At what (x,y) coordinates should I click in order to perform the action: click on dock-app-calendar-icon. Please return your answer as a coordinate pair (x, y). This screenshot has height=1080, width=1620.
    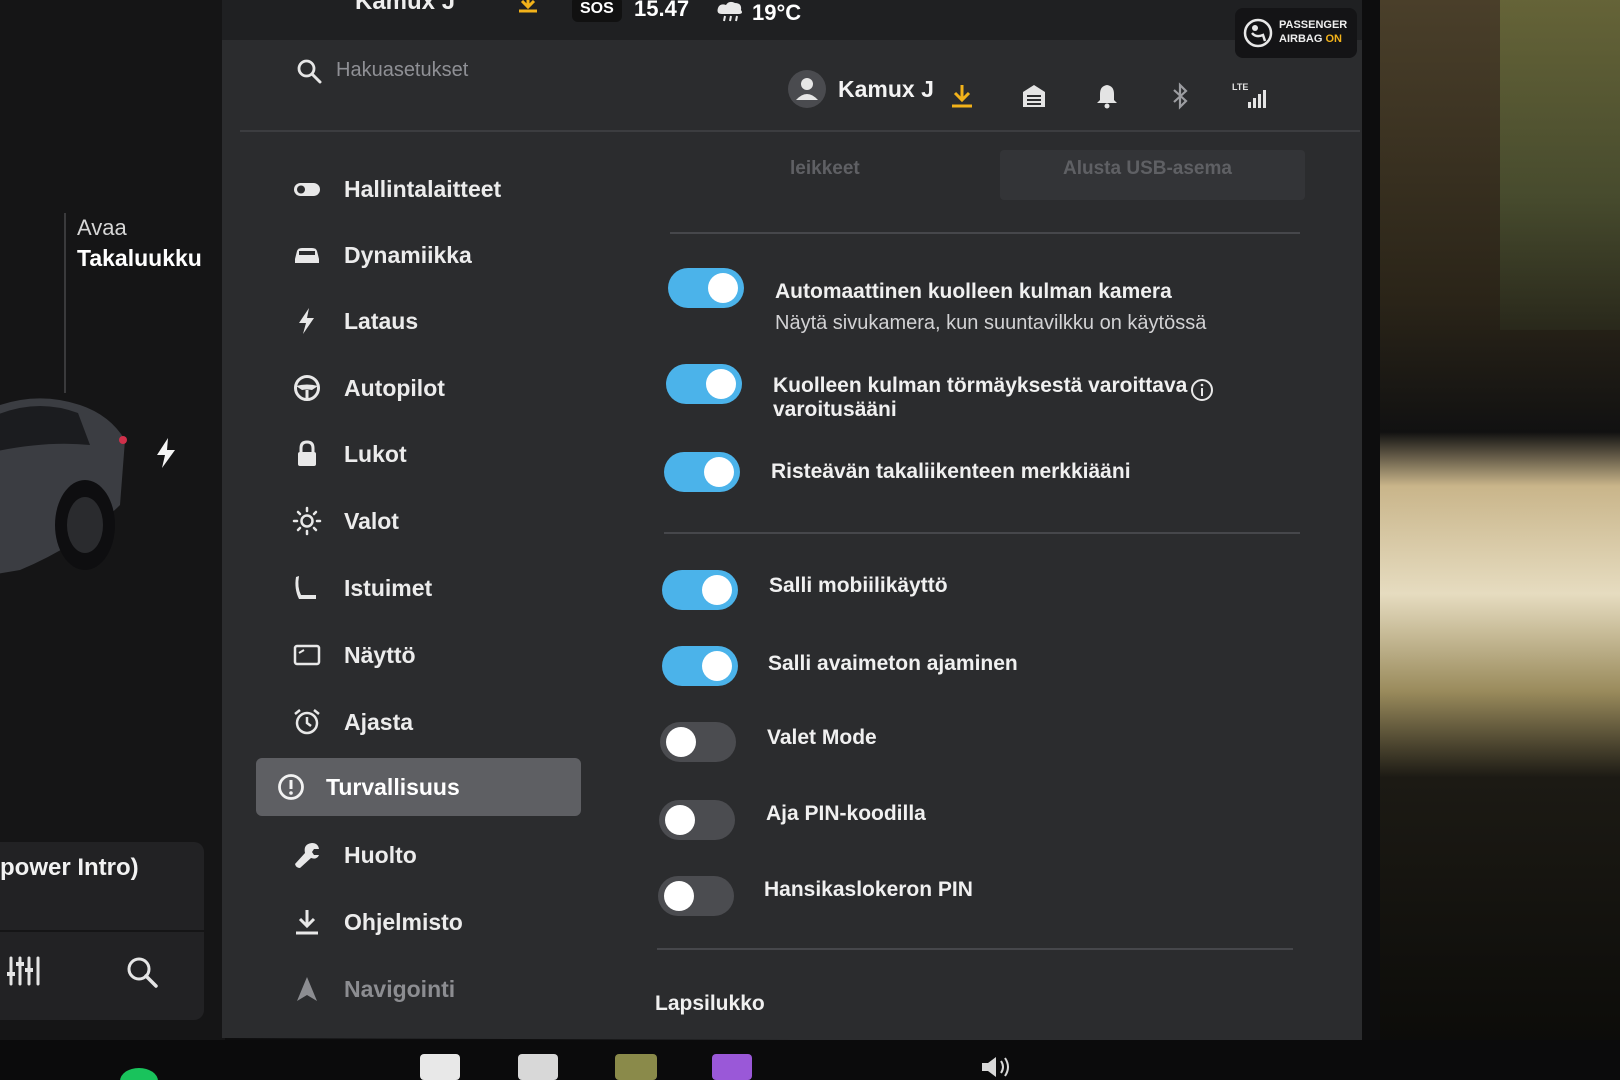
    Looking at the image, I should click on (440, 1067).